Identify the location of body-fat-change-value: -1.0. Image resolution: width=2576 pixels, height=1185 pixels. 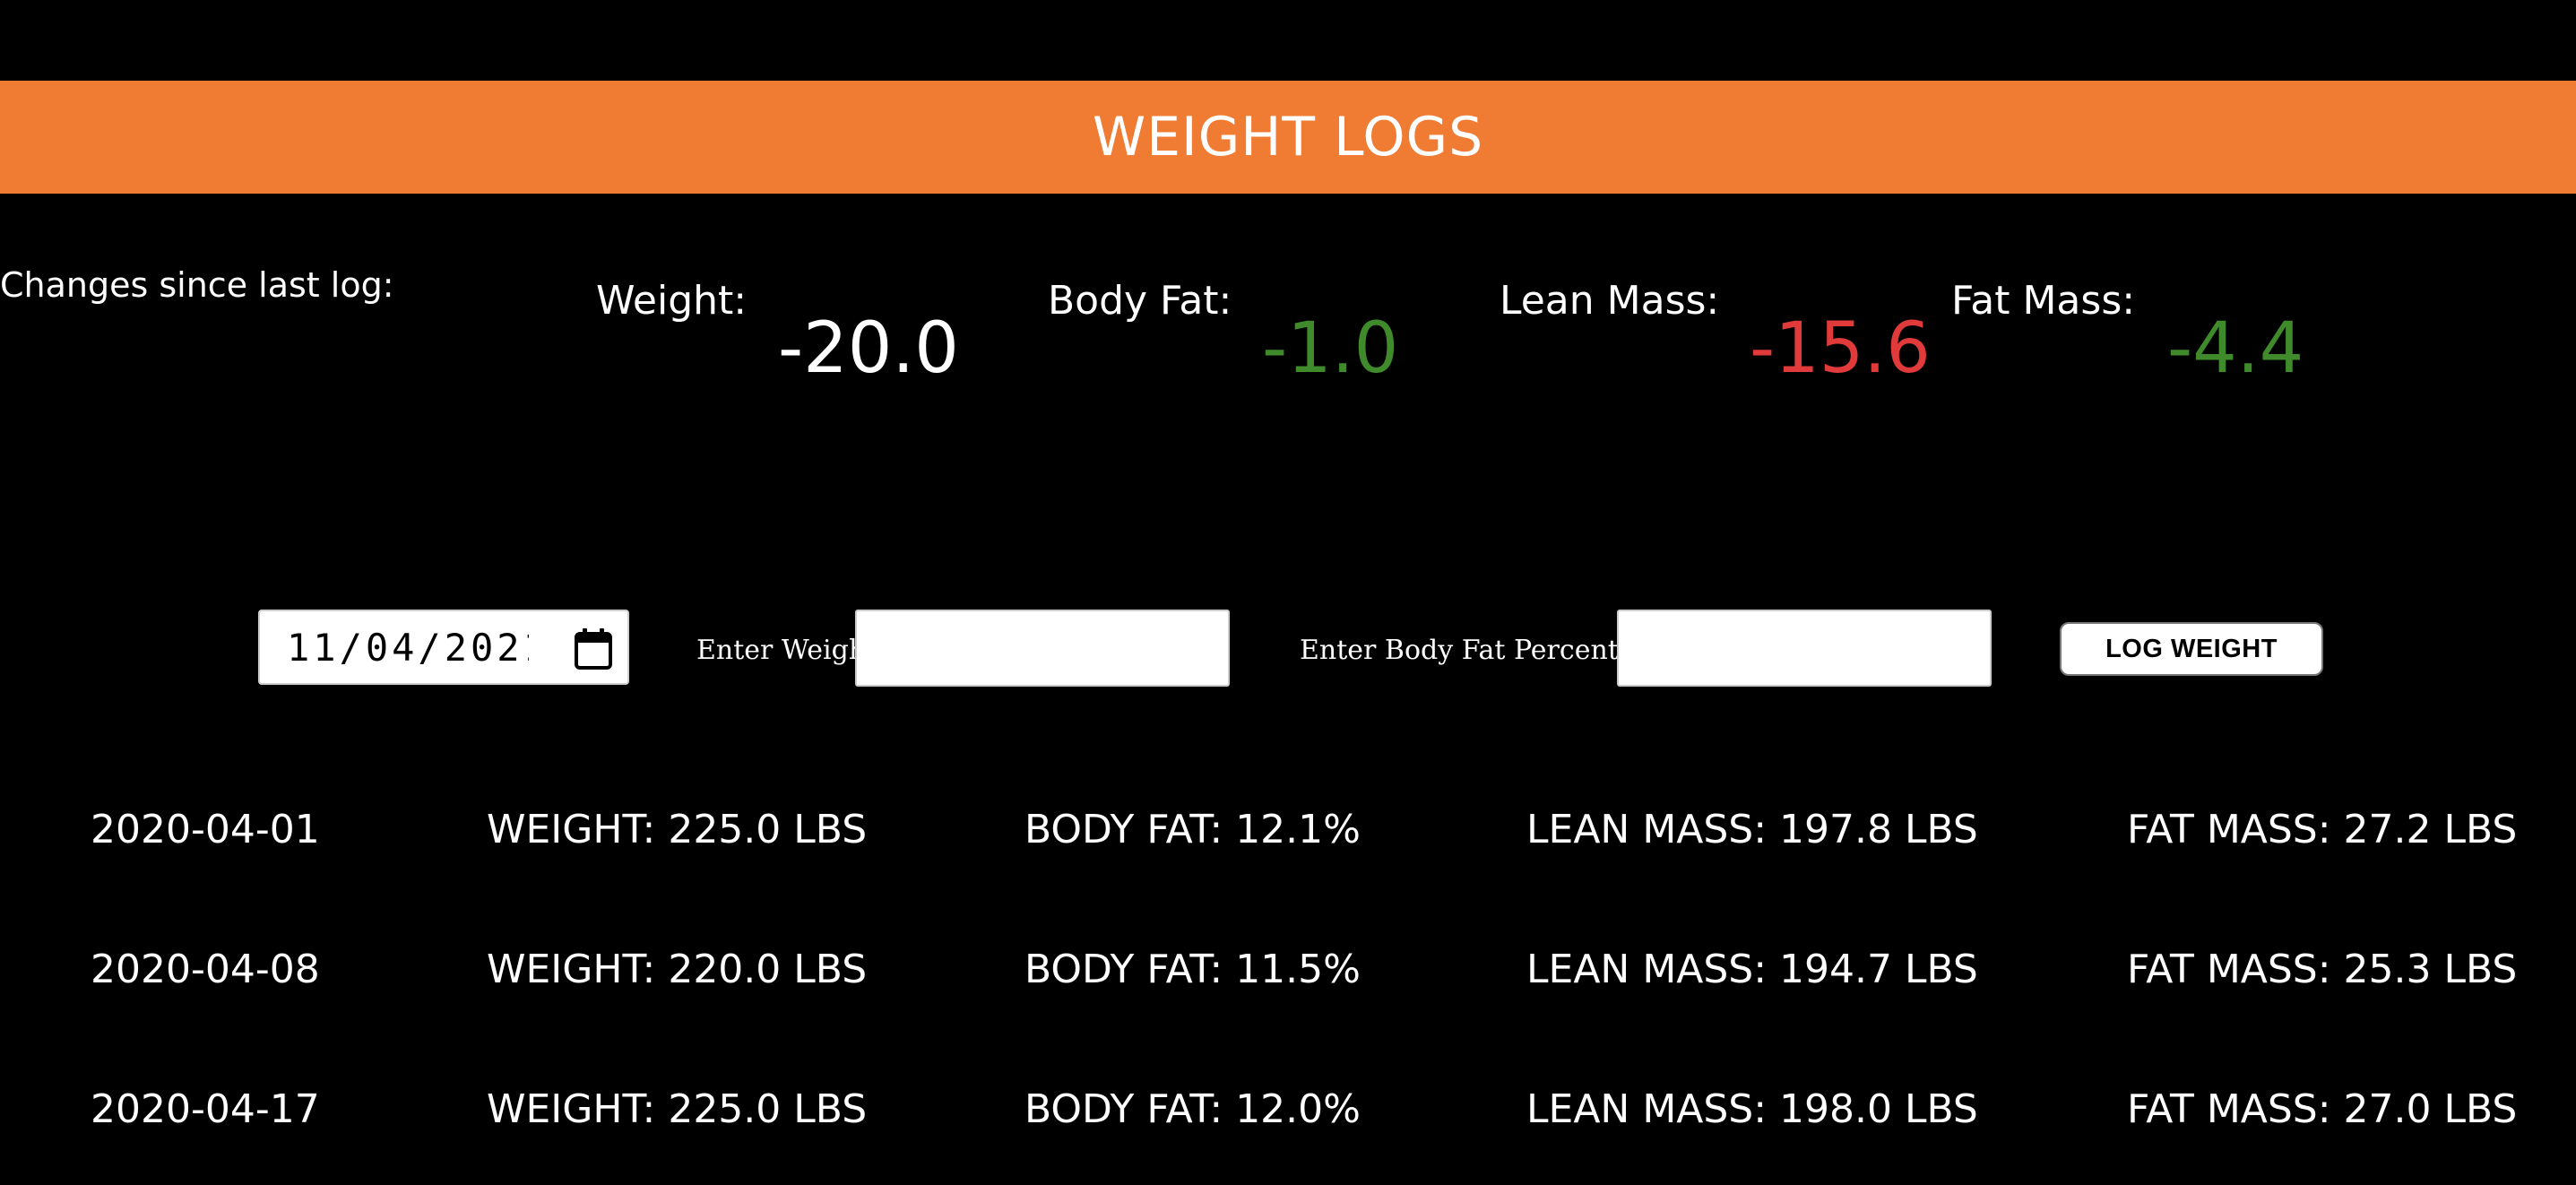
(1330, 348).